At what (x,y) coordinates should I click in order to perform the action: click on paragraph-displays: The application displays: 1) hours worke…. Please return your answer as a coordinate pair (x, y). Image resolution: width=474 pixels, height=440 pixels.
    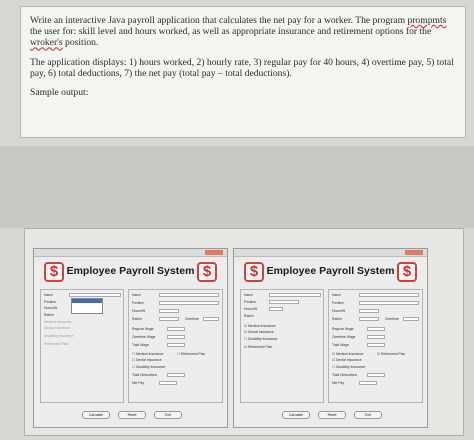
    Looking at the image, I should click on (242, 67).